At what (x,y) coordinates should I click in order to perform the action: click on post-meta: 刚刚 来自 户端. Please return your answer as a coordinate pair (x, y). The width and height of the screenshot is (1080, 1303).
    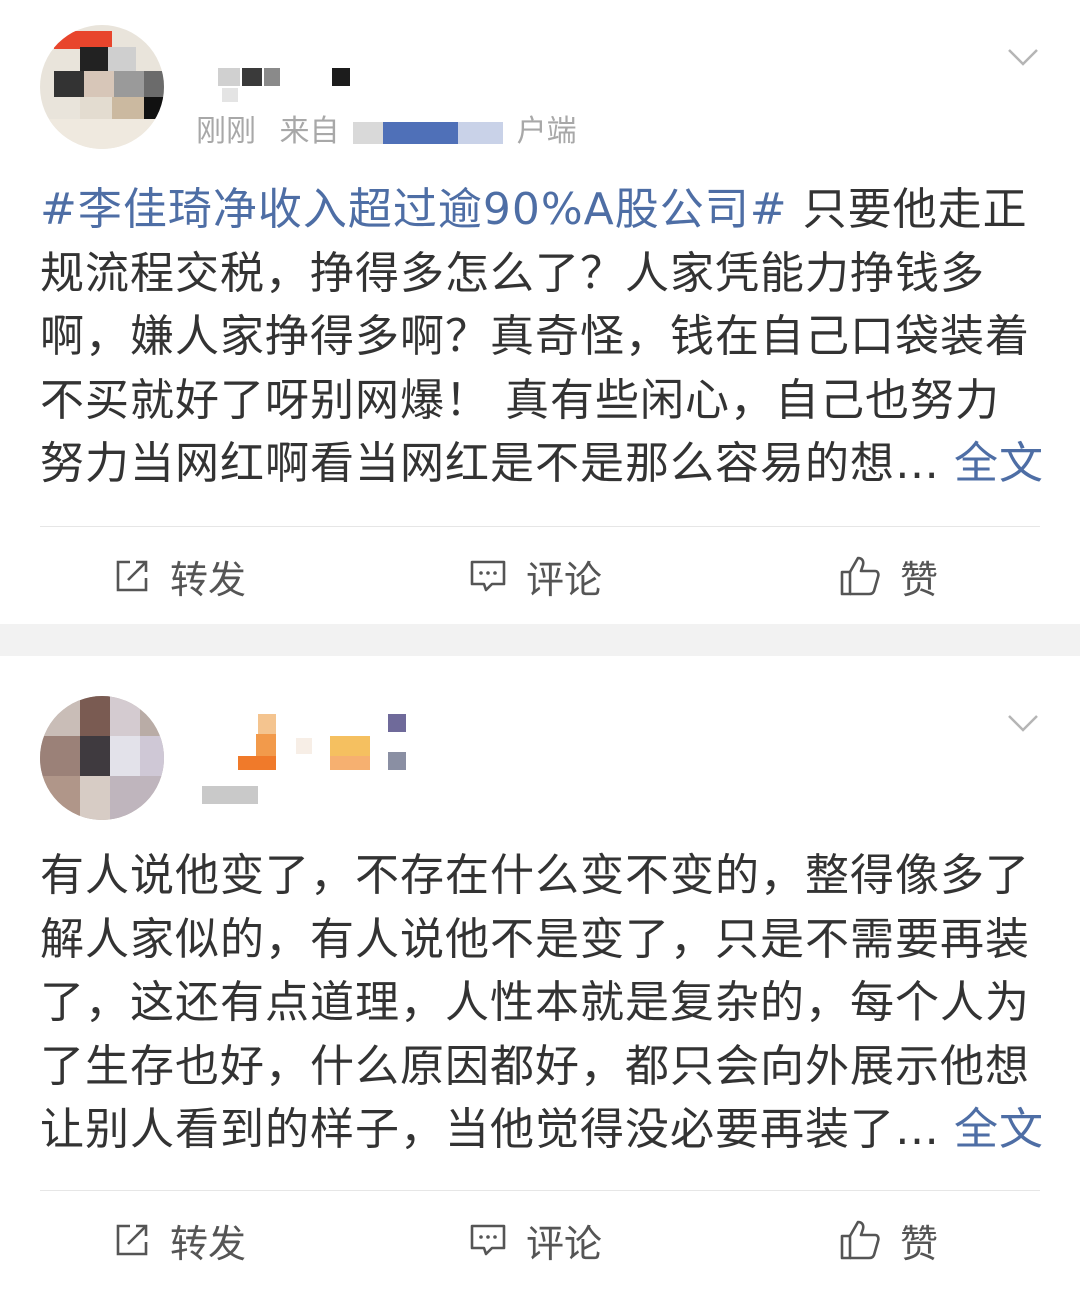
    Looking at the image, I should click on (386, 128).